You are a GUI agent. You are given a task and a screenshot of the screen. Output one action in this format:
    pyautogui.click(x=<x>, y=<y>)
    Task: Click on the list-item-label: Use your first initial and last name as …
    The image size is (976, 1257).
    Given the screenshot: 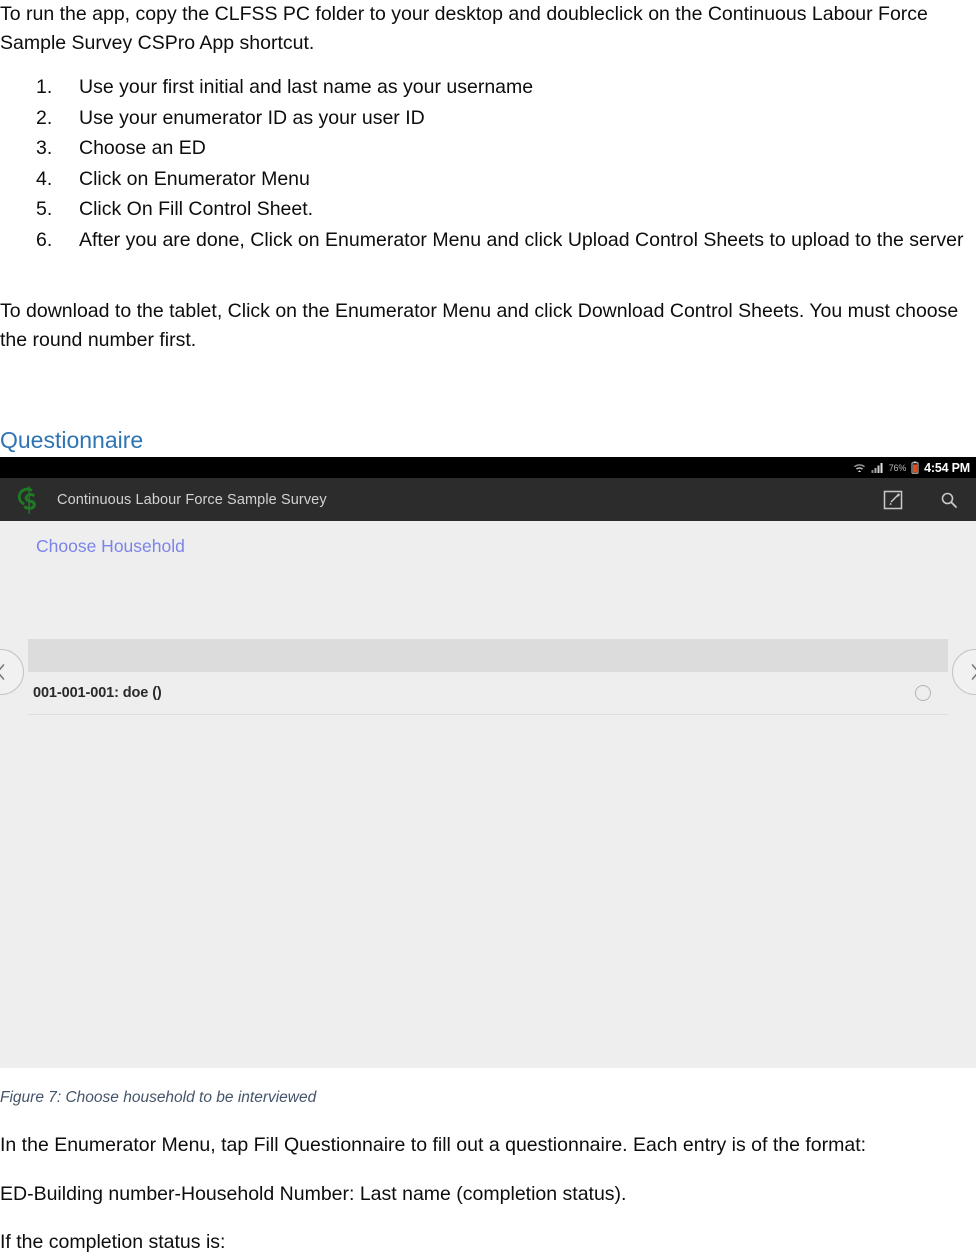 What is the action you would take?
    pyautogui.click(x=306, y=87)
    